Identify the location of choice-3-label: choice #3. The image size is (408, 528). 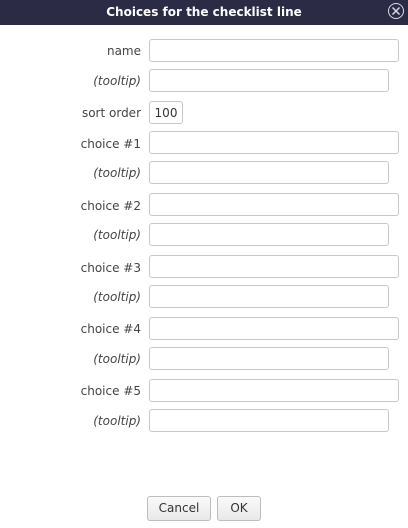
(110, 268).